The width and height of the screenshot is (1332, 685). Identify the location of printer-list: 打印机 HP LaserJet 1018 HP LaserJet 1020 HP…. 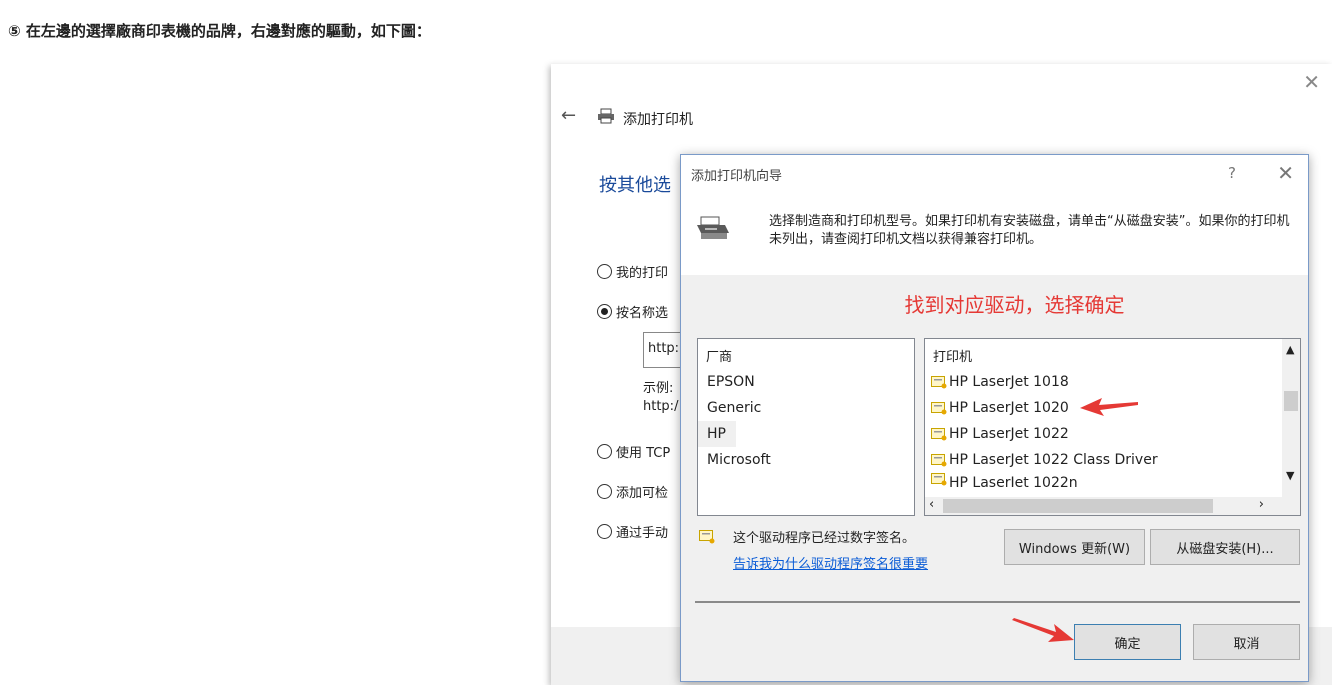
(1112, 427).